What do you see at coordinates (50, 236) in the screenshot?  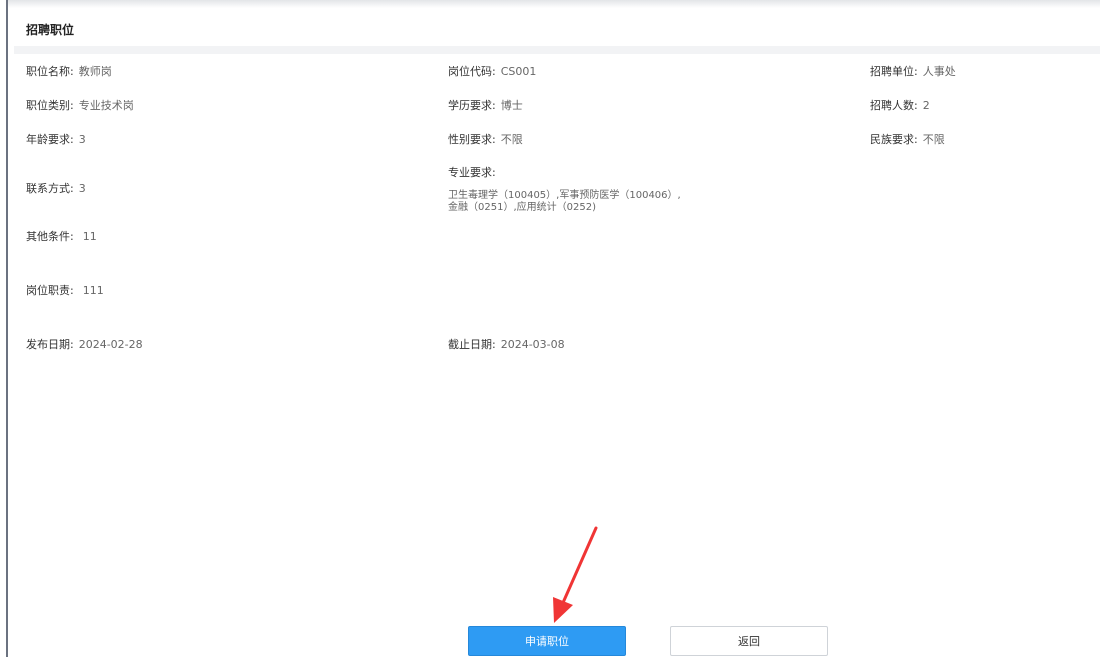 I see `other-conditions-label: 其他条件:` at bounding box center [50, 236].